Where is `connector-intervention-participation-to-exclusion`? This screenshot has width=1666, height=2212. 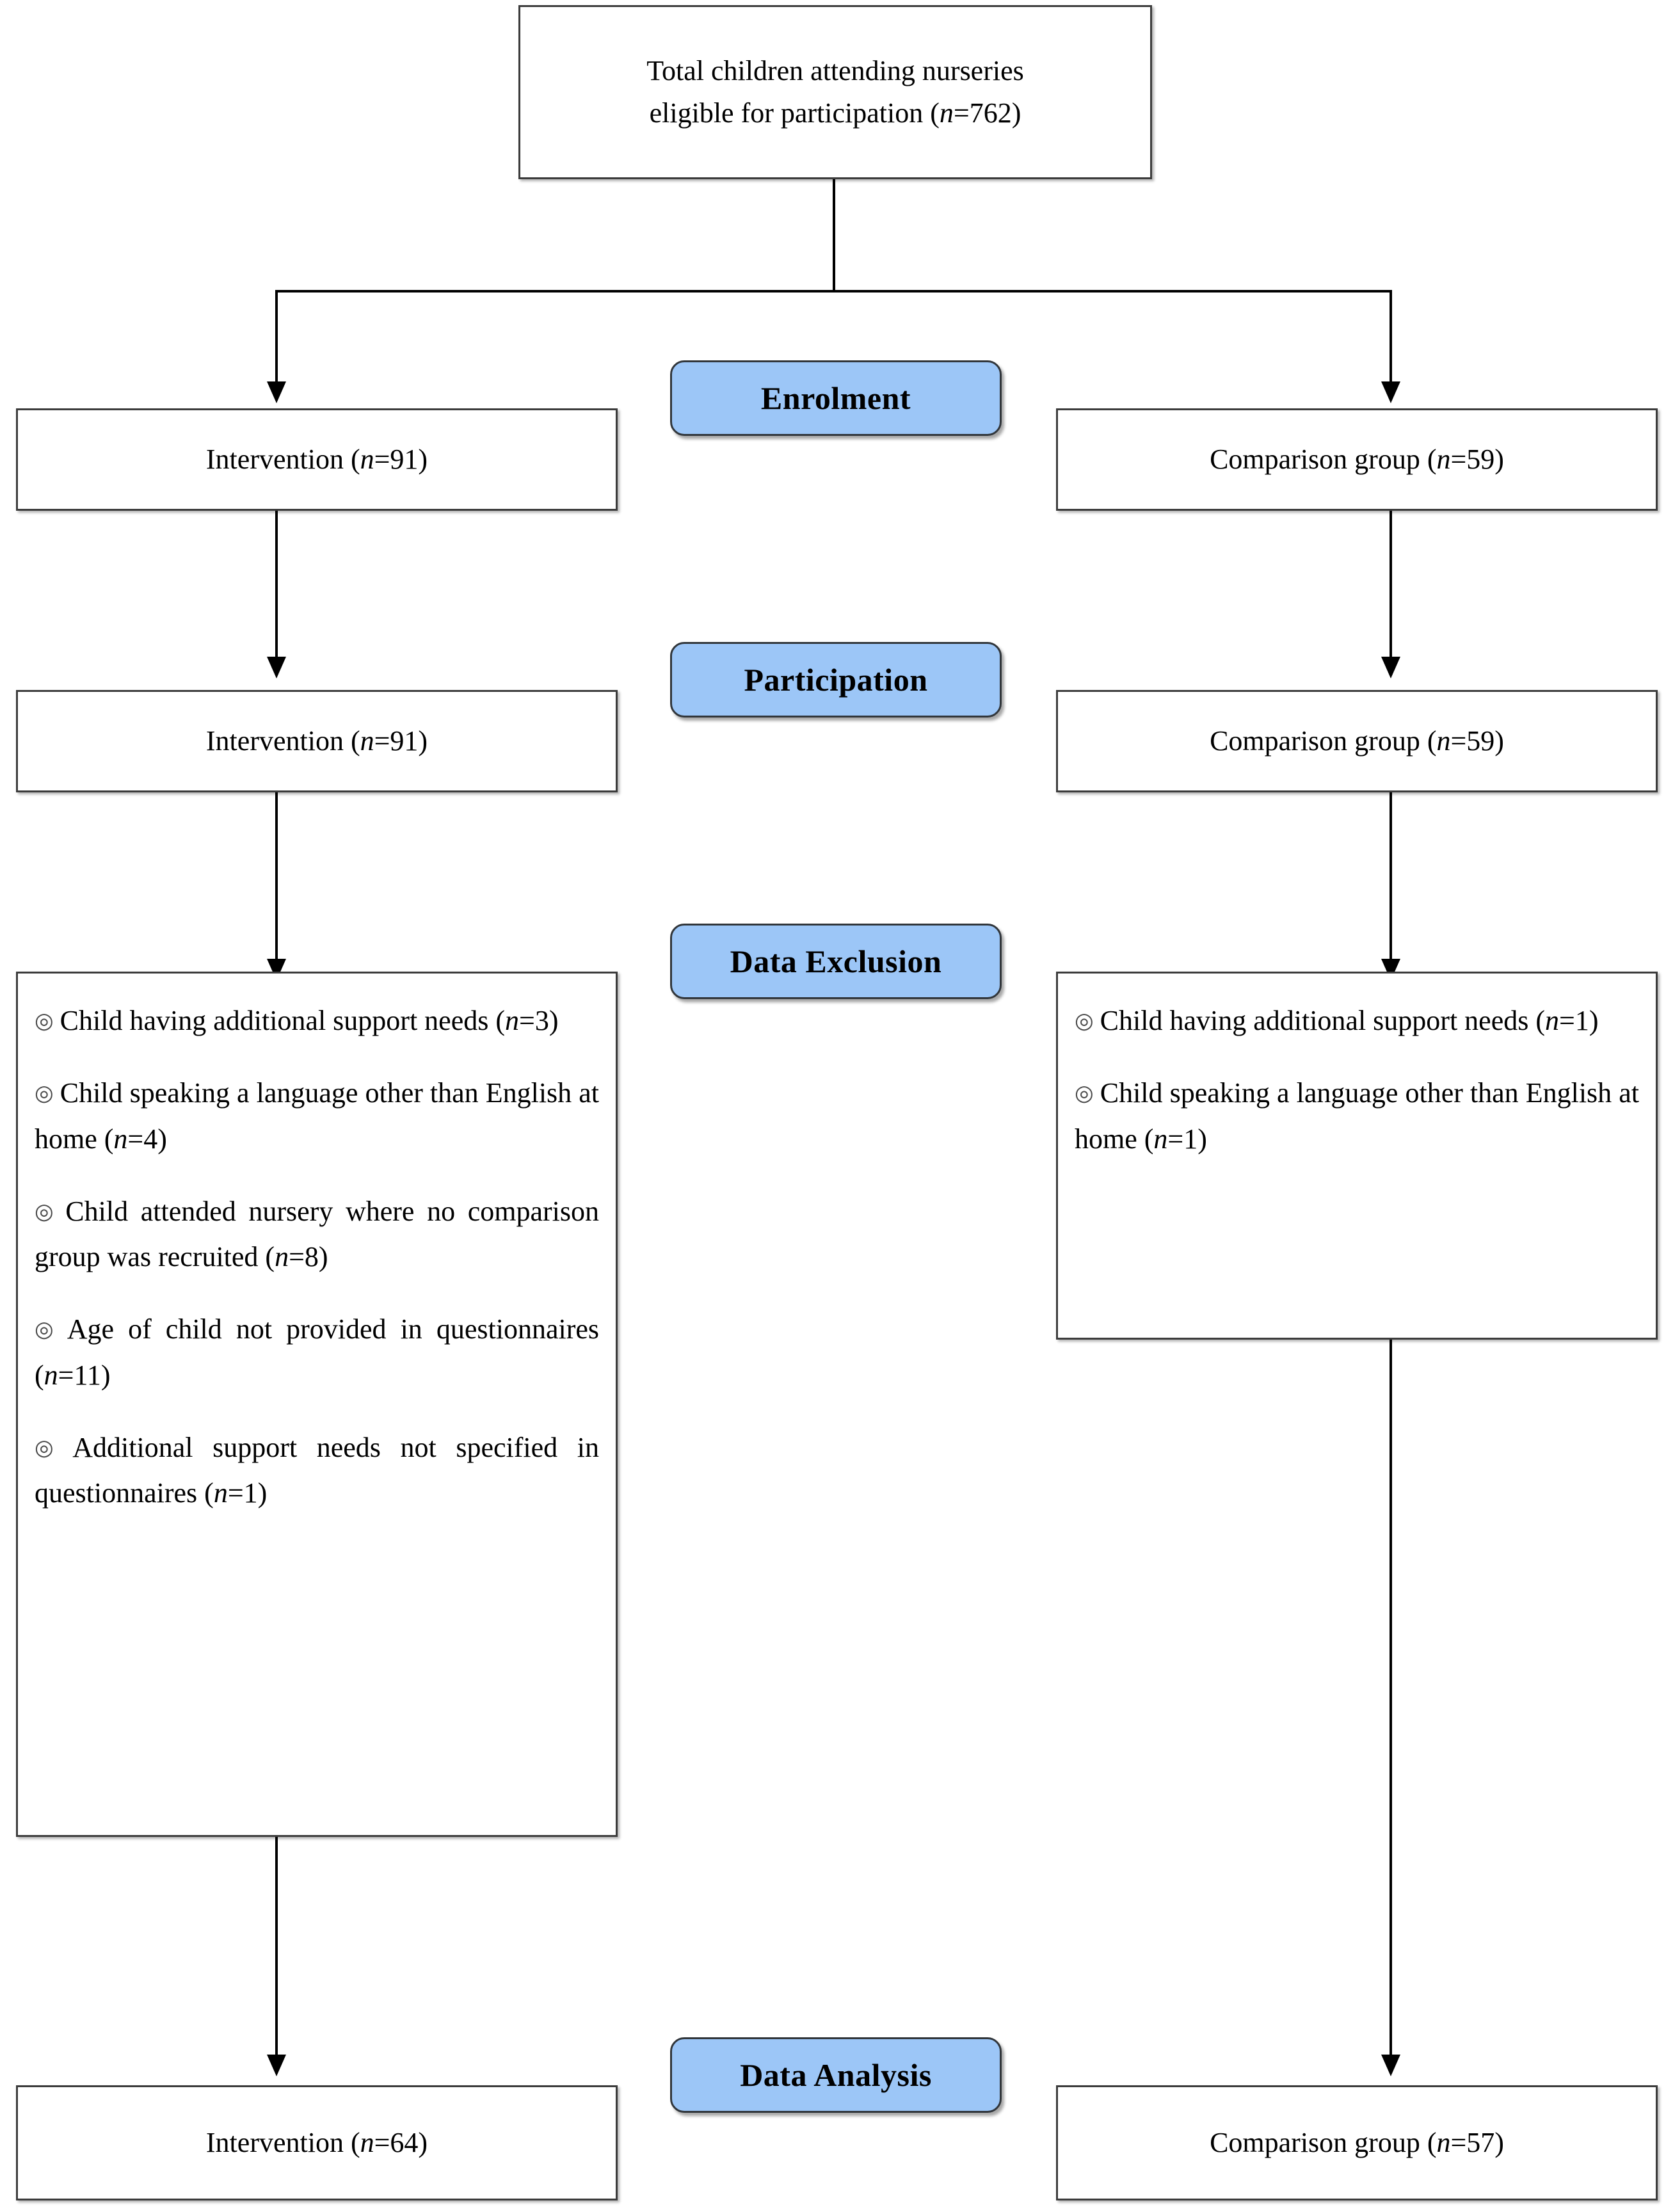
connector-intervention-participation-to-exclusion is located at coordinates (277, 876).